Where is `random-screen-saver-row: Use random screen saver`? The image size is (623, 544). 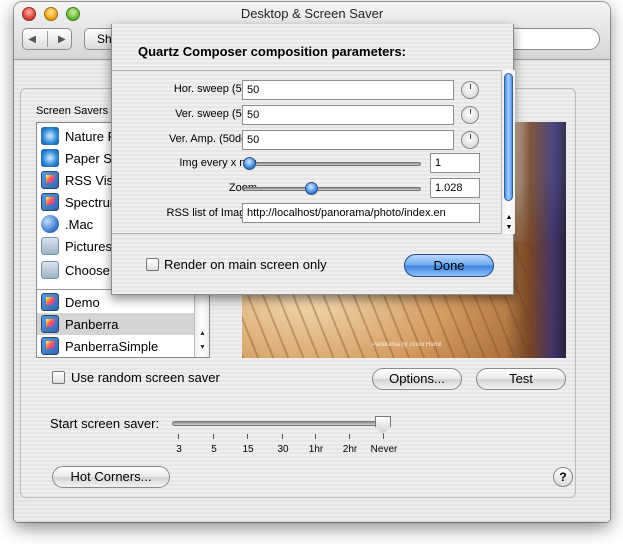 random-screen-saver-row: Use random screen saver is located at coordinates (136, 377).